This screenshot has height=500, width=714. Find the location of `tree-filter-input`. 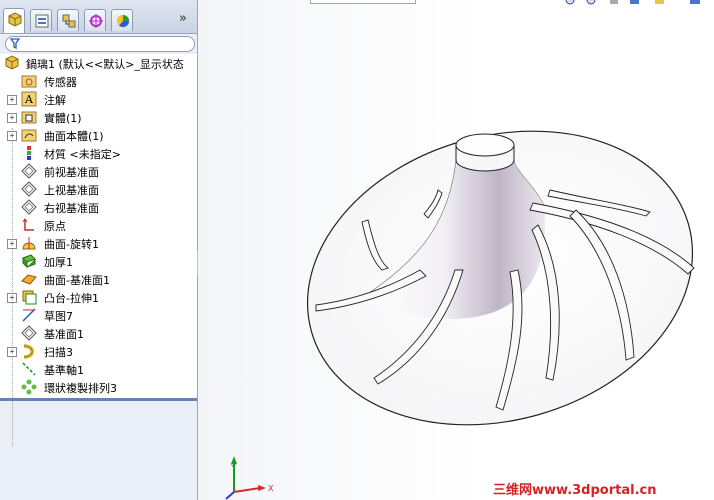

tree-filter-input is located at coordinates (100, 44).